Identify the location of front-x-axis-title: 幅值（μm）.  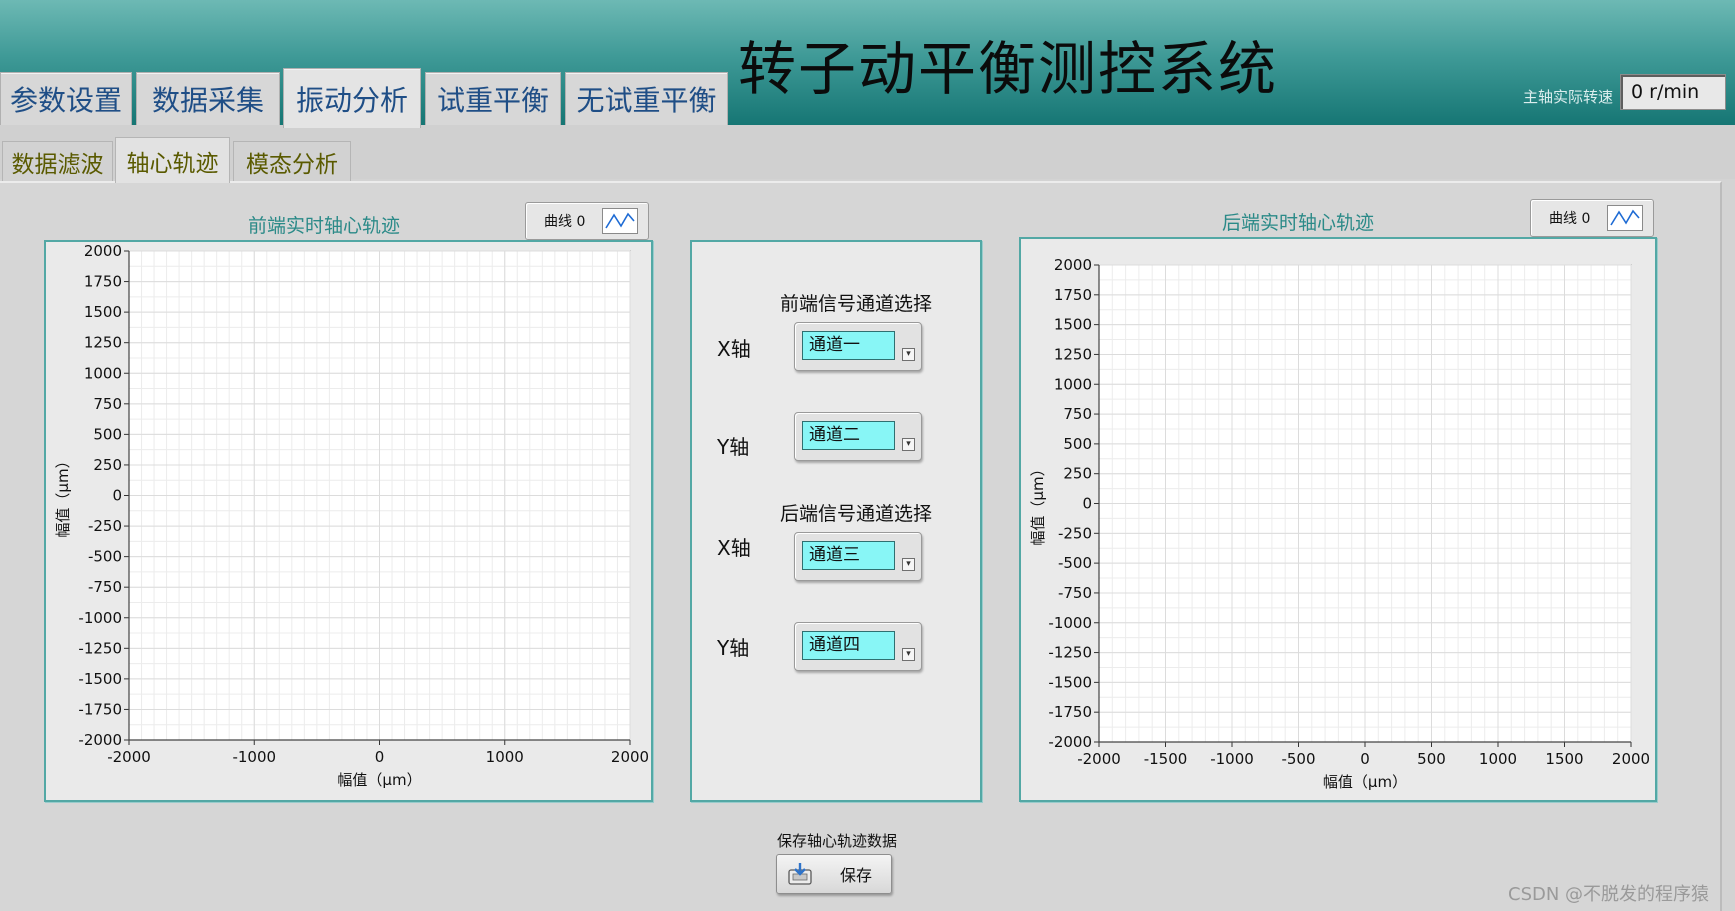
(379, 780).